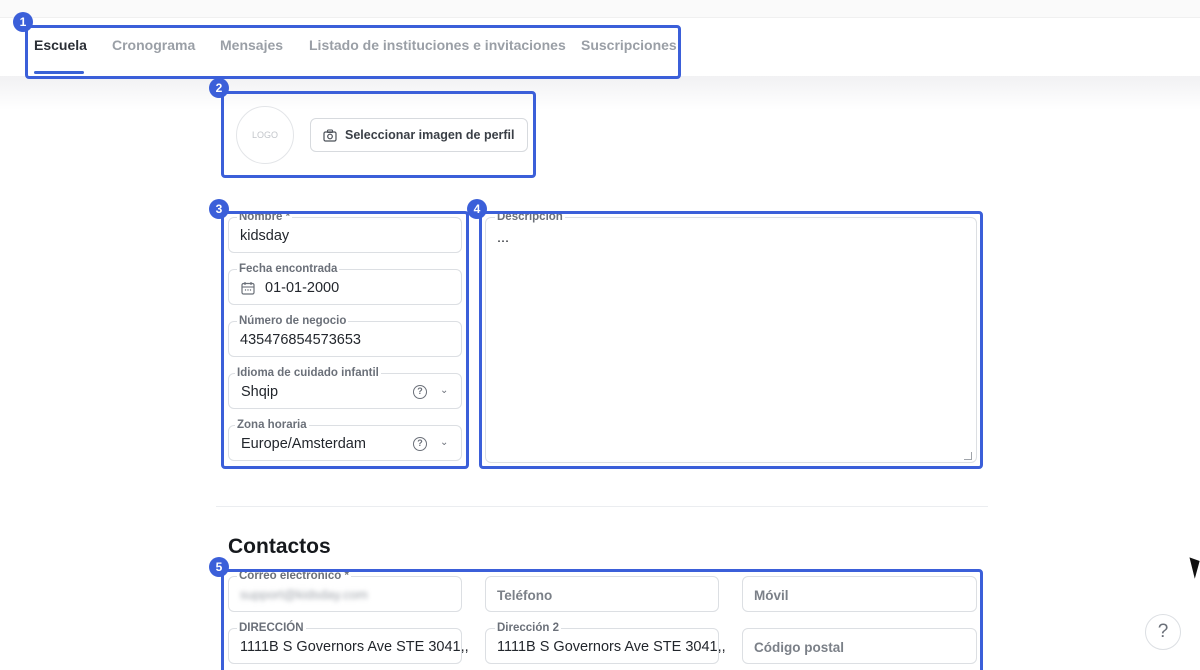 Image resolution: width=1200 pixels, height=670 pixels. What do you see at coordinates (265, 236) in the screenshot?
I see `nombre-value: kidsday` at bounding box center [265, 236].